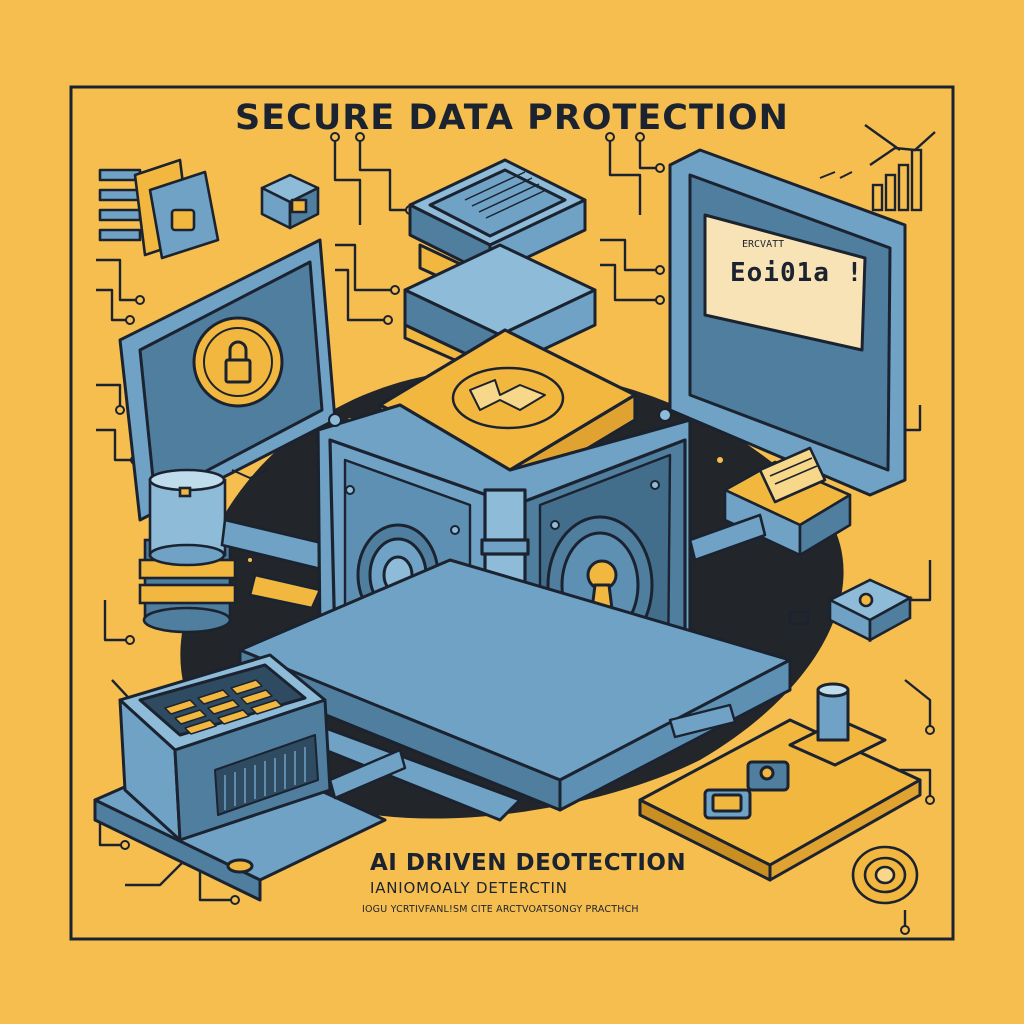  What do you see at coordinates (763, 244) in the screenshot?
I see `monitor-label-small: ERCVATT` at bounding box center [763, 244].